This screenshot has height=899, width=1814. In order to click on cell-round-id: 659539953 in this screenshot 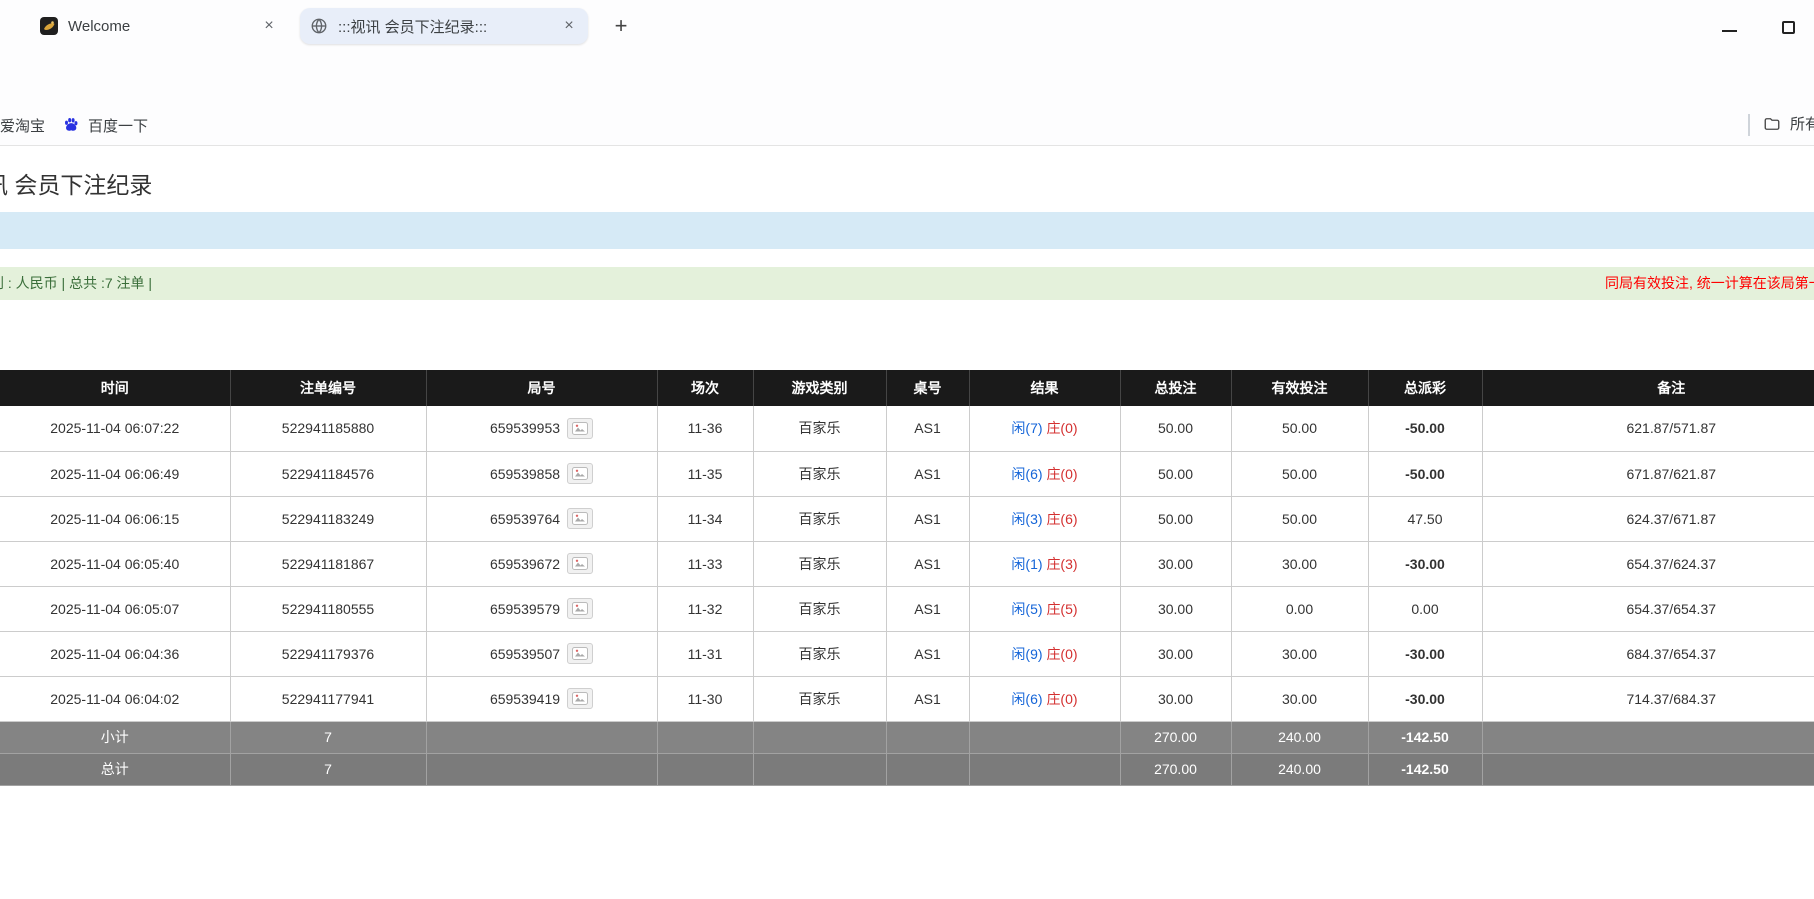, I will do `click(542, 429)`.